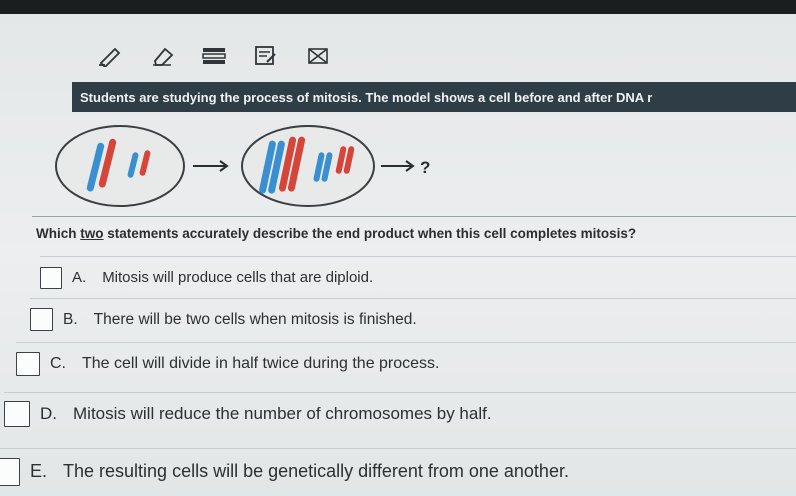  I want to click on option-letter: A., so click(79, 277).